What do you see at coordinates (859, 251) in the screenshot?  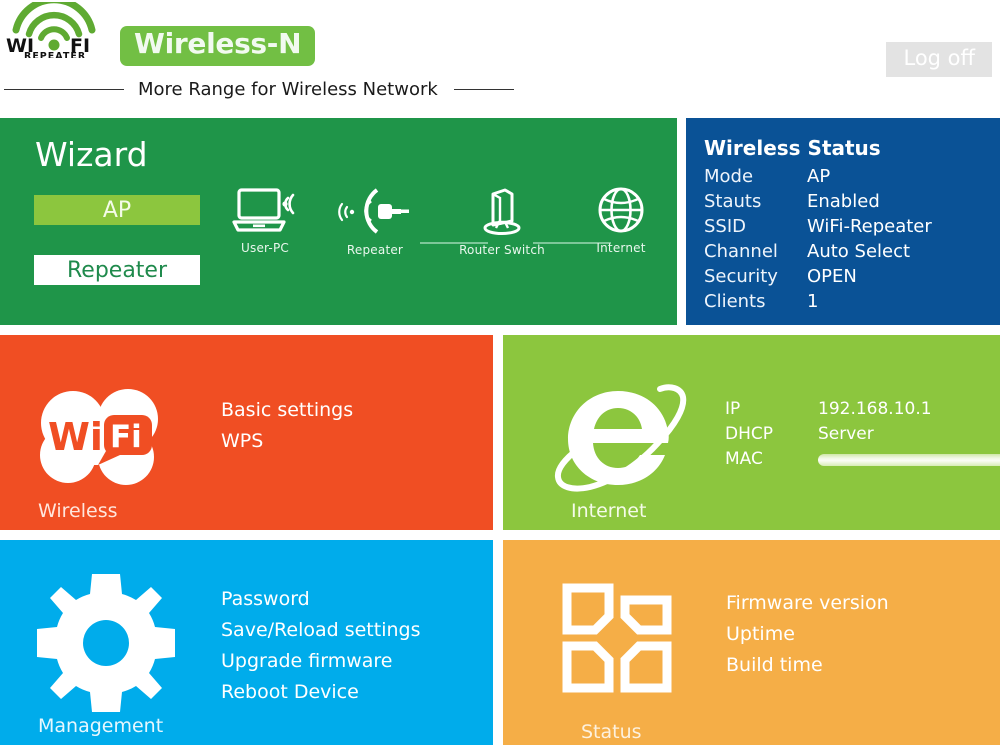 I see `status-value: Auto Select` at bounding box center [859, 251].